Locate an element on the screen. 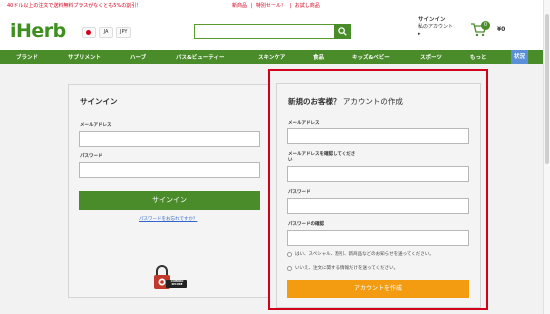 This screenshot has width=550, height=314. nav-item-sports: スポーツ is located at coordinates (431, 57).